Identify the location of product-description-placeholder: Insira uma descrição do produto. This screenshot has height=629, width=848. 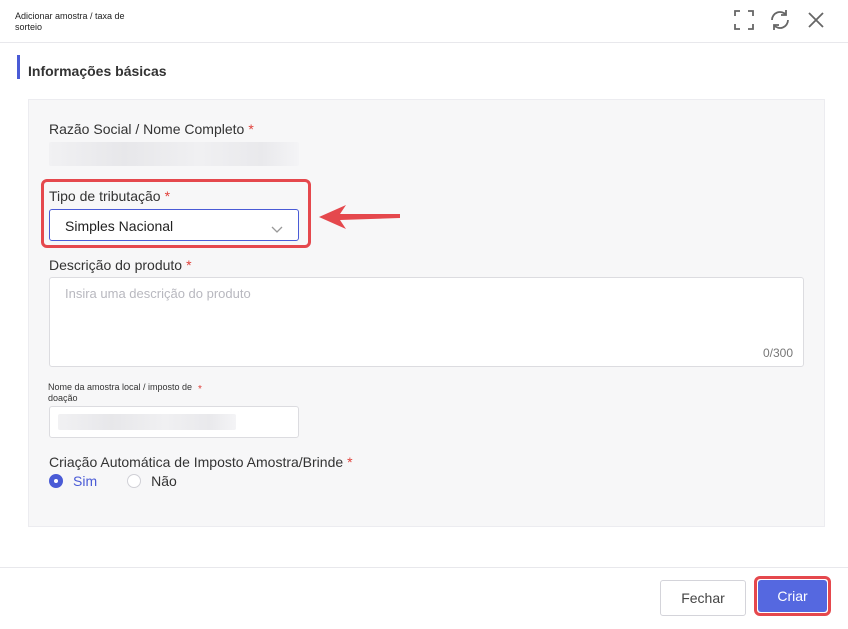
(158, 293).